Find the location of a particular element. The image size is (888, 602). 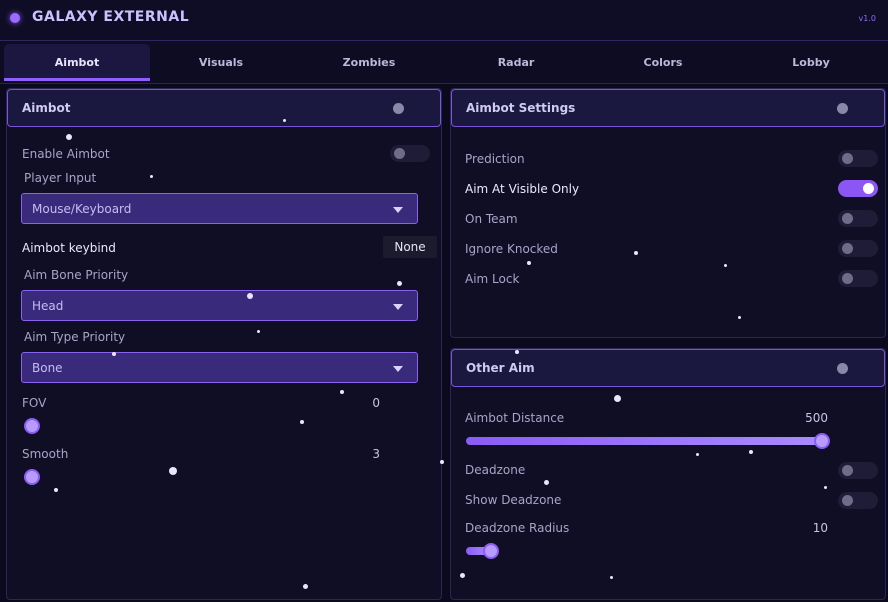

tab-aimbot: Aimbot is located at coordinates (77, 62).